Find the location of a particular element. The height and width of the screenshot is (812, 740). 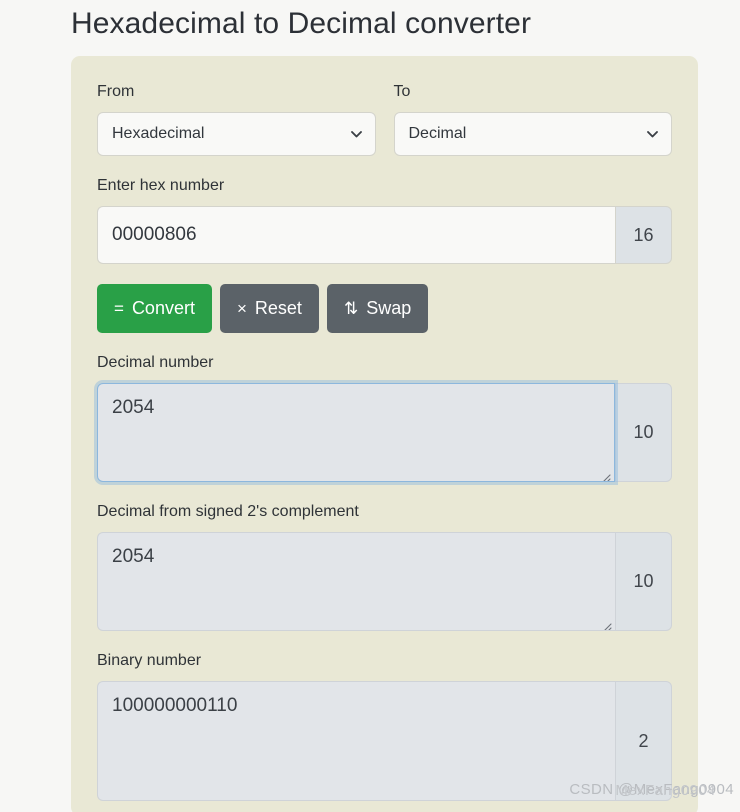

hex-input-row: 00000806 16 is located at coordinates (384, 235).